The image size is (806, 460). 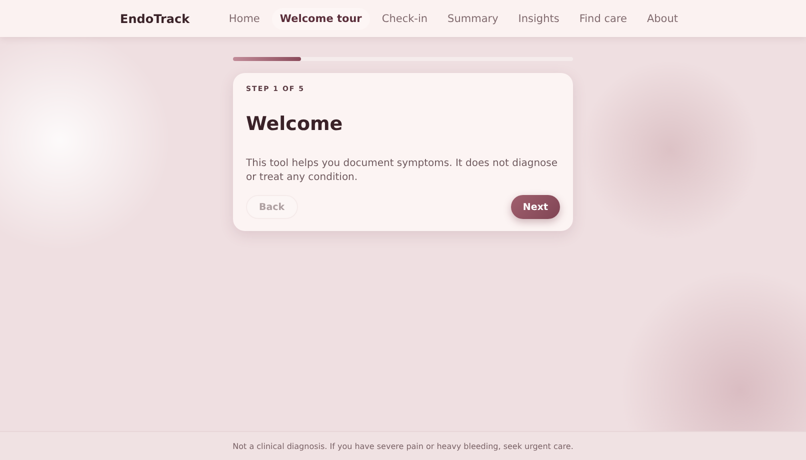 What do you see at coordinates (295, 124) in the screenshot?
I see `card-title: Welcome` at bounding box center [295, 124].